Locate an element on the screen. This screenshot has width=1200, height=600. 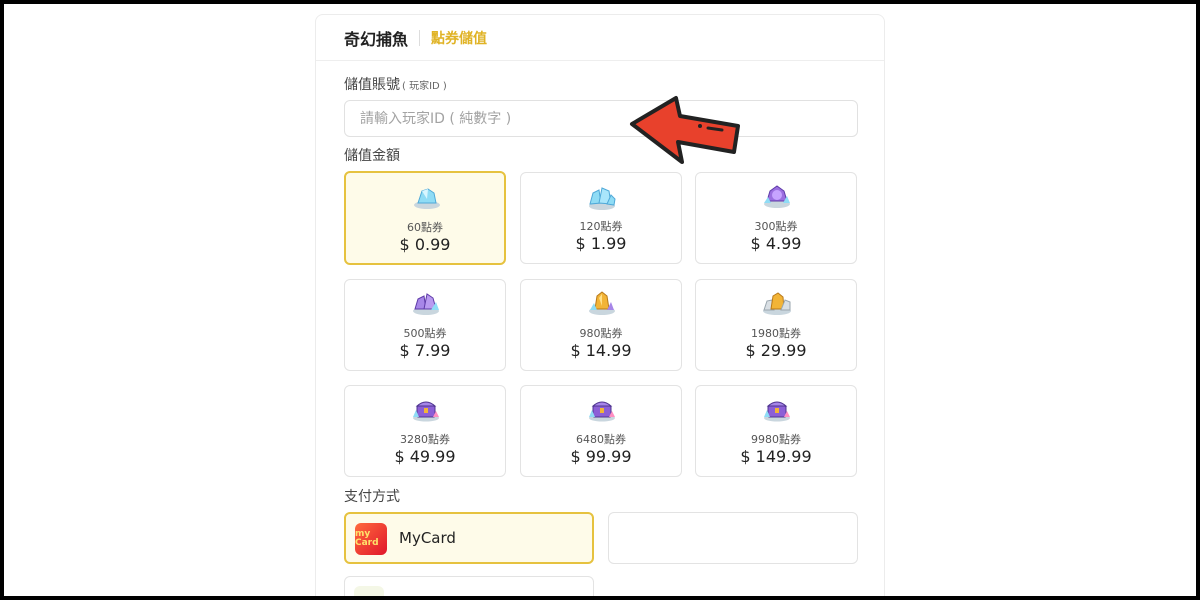
package-500: 500點券 $ 7.99 is located at coordinates (425, 325).